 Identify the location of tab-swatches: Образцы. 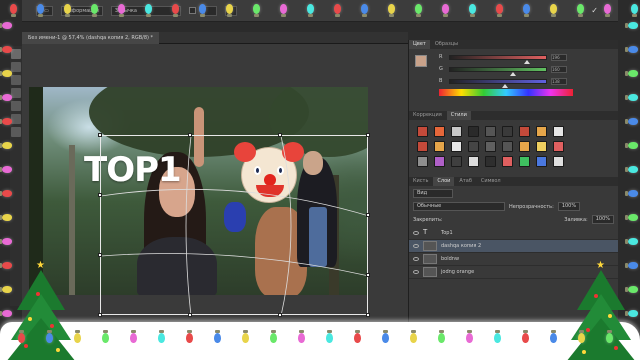
(446, 44).